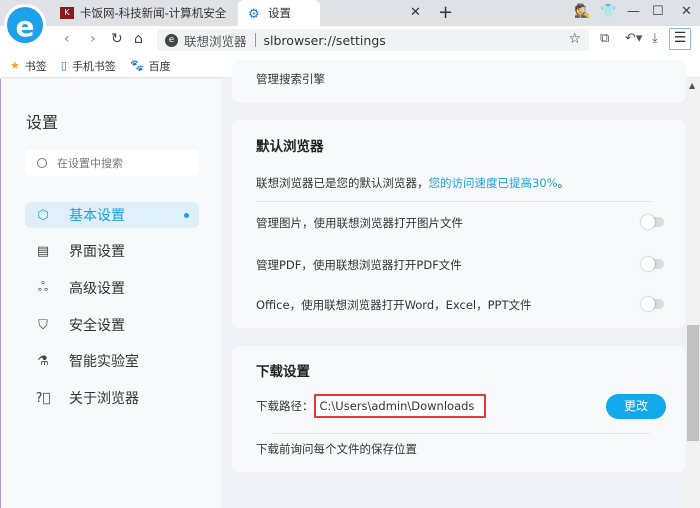 The image size is (700, 508). Describe the element at coordinates (43, 287) in the screenshot. I see `circles-icon: ஃ` at that location.